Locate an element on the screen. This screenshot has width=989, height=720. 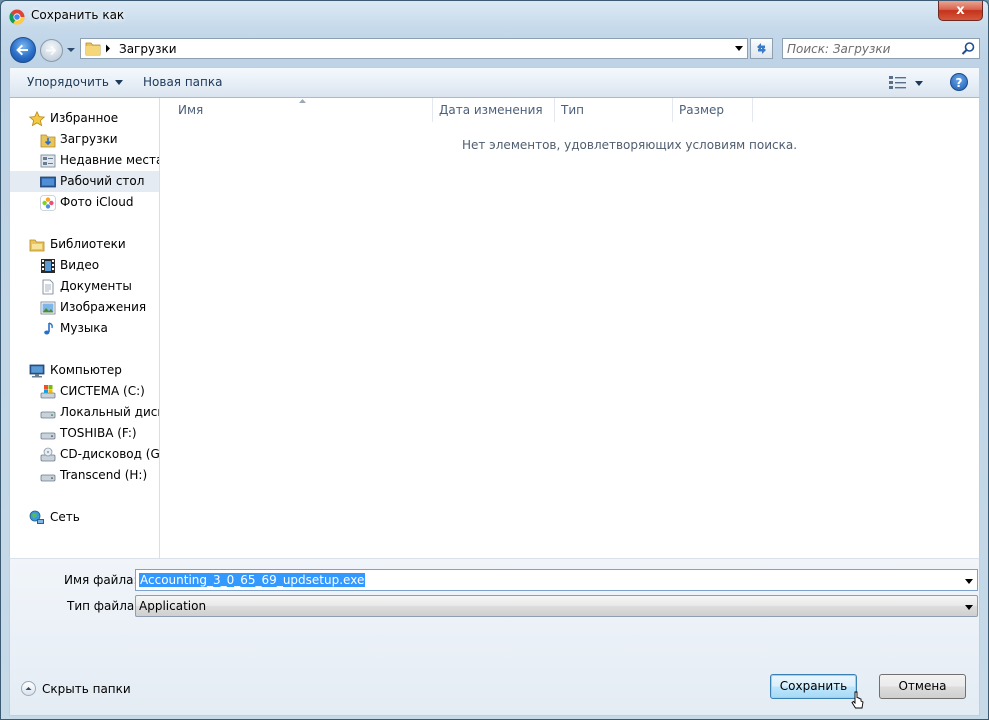
filename-input: Accounting_3_0_65_69_updsetup.exe is located at coordinates (556, 580).